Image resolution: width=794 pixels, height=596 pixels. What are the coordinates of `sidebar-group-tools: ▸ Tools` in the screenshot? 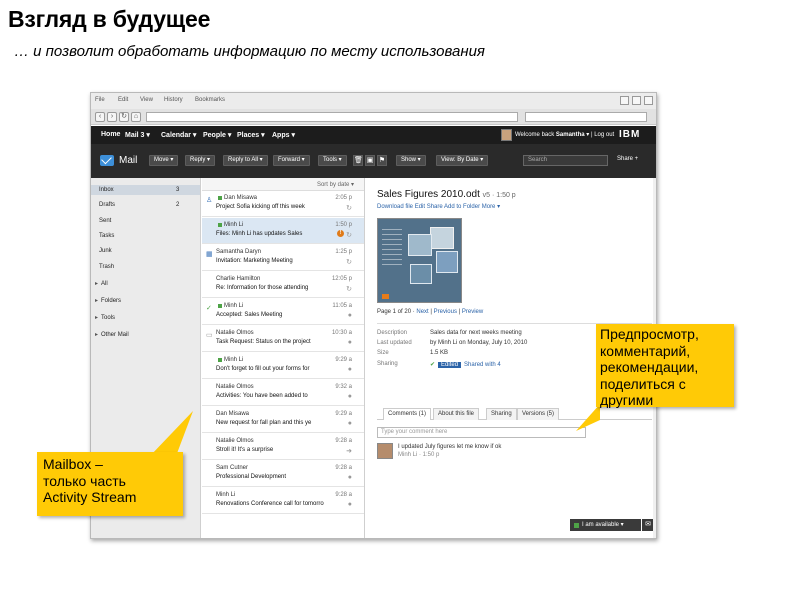 It's located at (105, 317).